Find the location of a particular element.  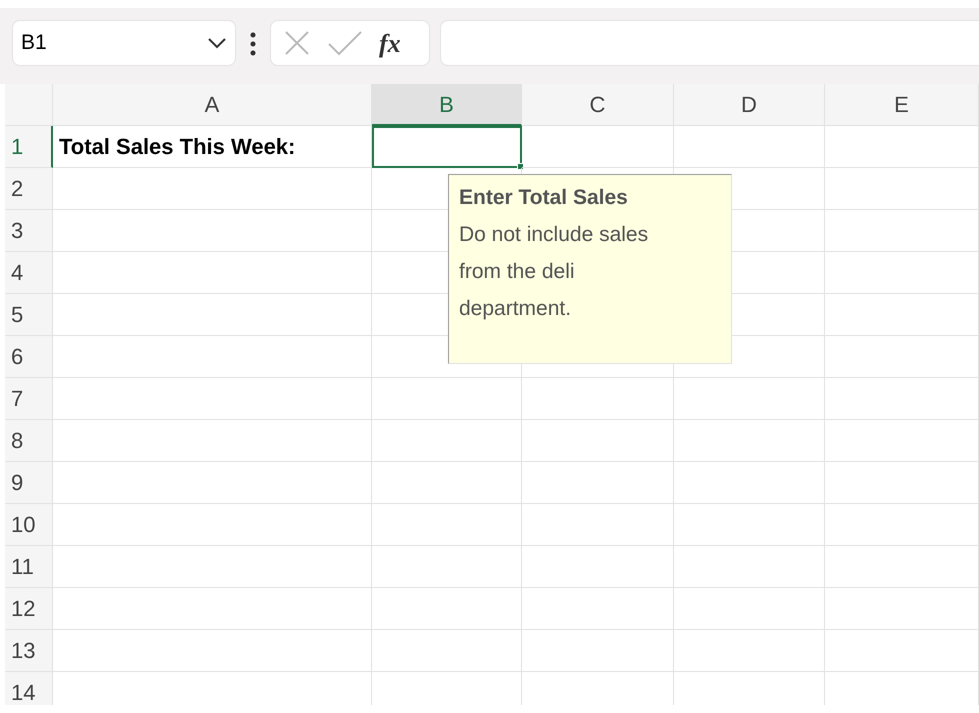

table-cell is located at coordinates (447, 147).